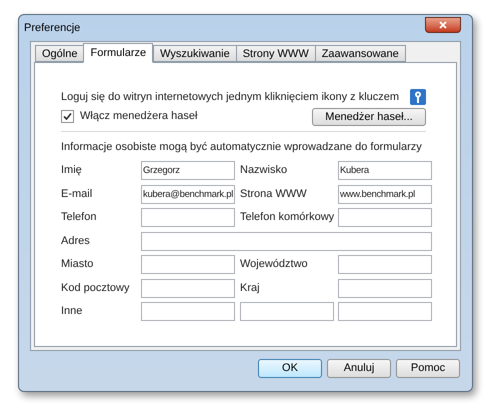 Image resolution: width=490 pixels, height=408 pixels. What do you see at coordinates (95, 288) in the screenshot?
I see `field-label: Kod pocztowy` at bounding box center [95, 288].